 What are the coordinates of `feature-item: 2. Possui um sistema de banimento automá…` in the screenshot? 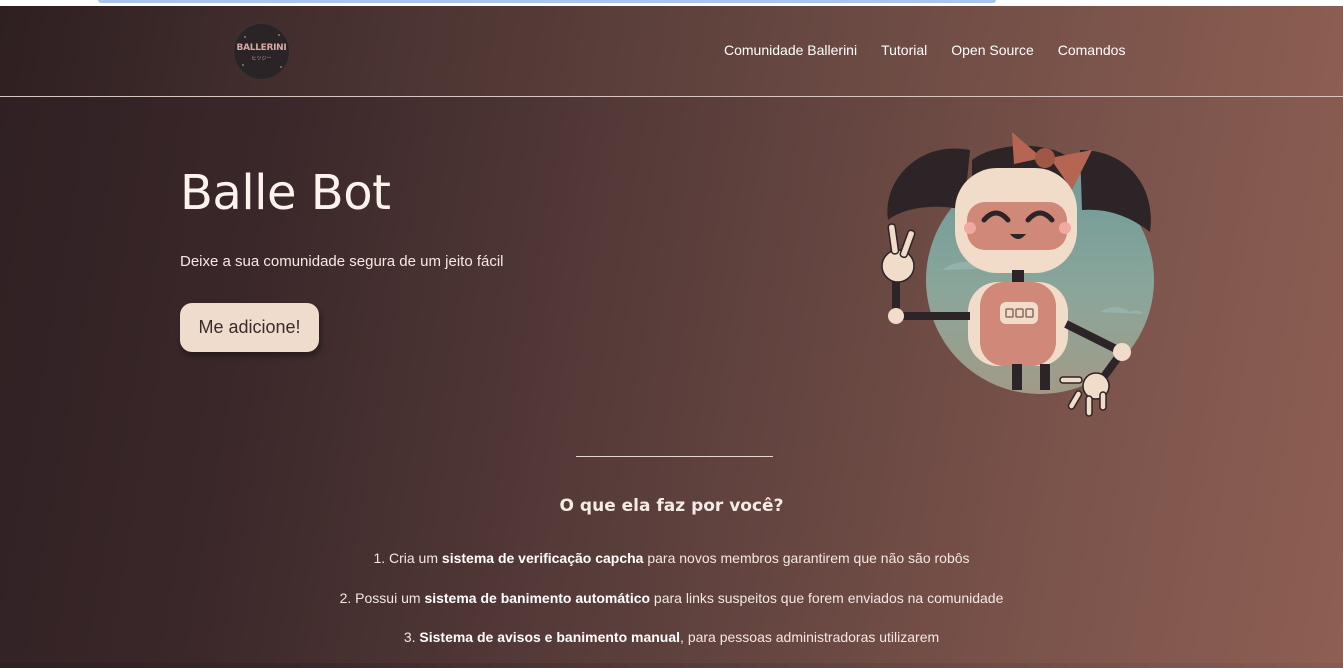 It's located at (671, 609).